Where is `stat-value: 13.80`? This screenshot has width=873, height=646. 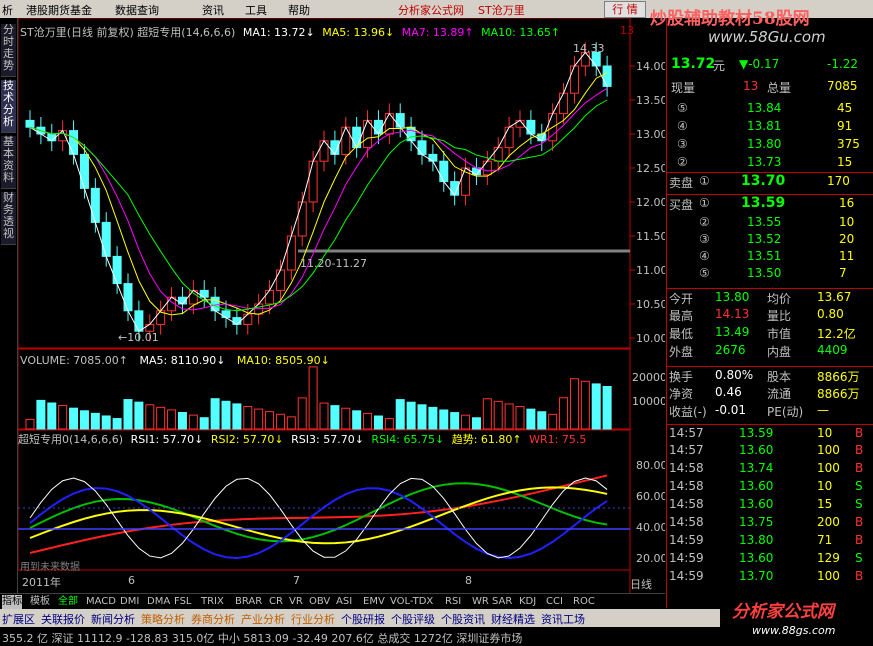 stat-value: 13.80 is located at coordinates (732, 297).